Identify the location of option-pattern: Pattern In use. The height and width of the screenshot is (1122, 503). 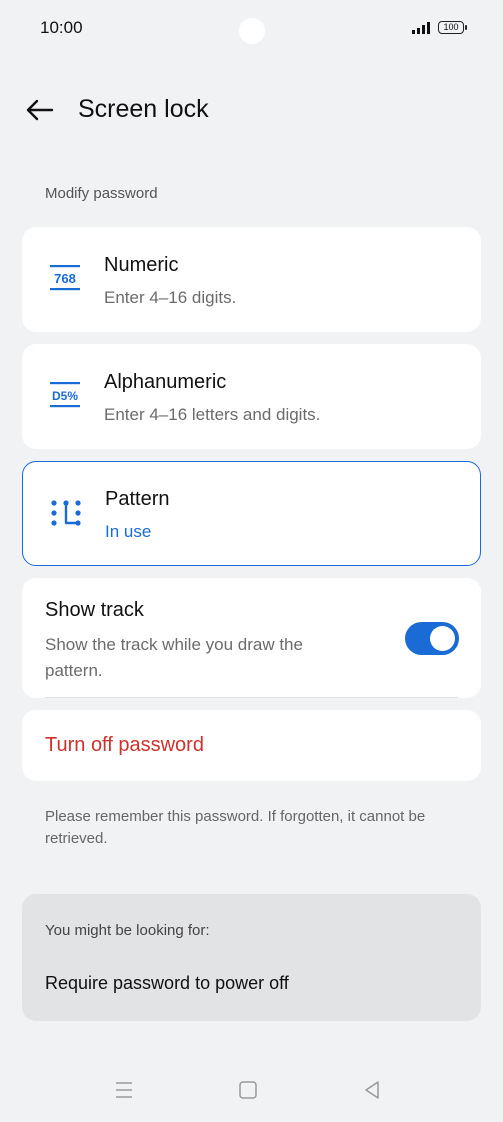
(251, 513).